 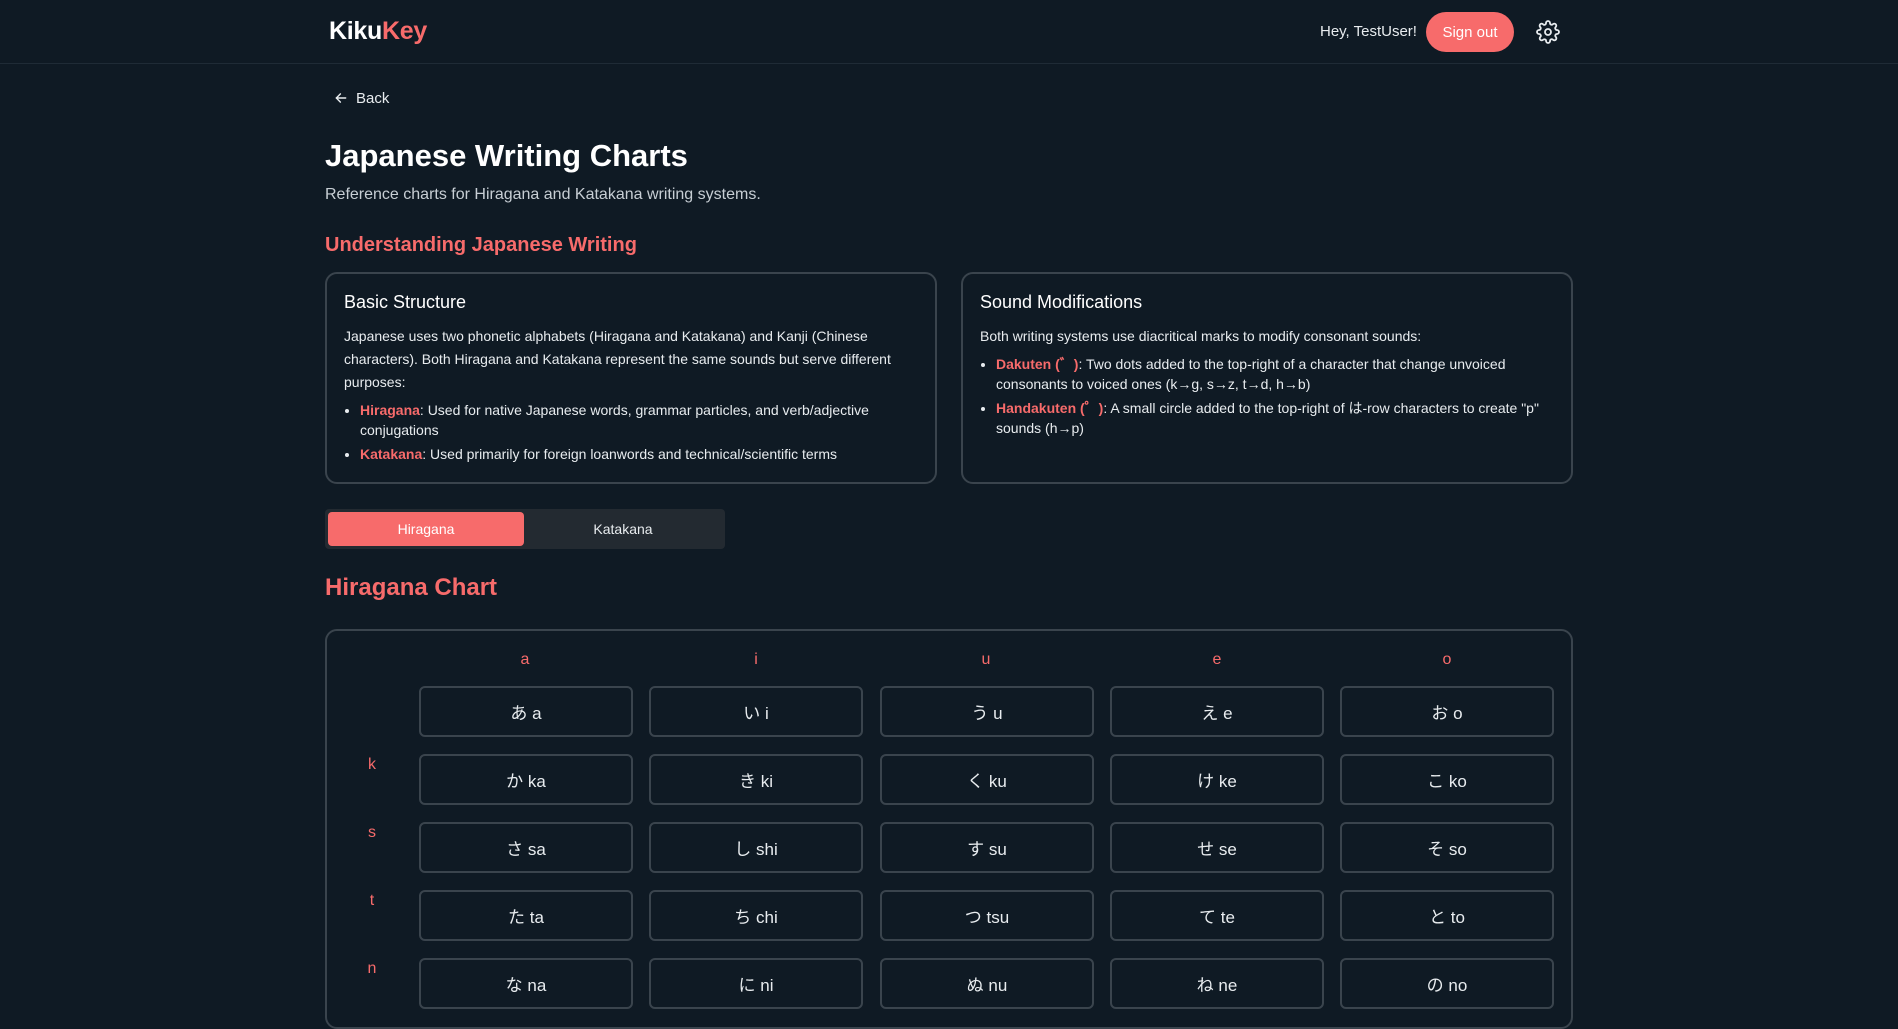 I want to click on kana-cell: し shi, so click(x=756, y=847).